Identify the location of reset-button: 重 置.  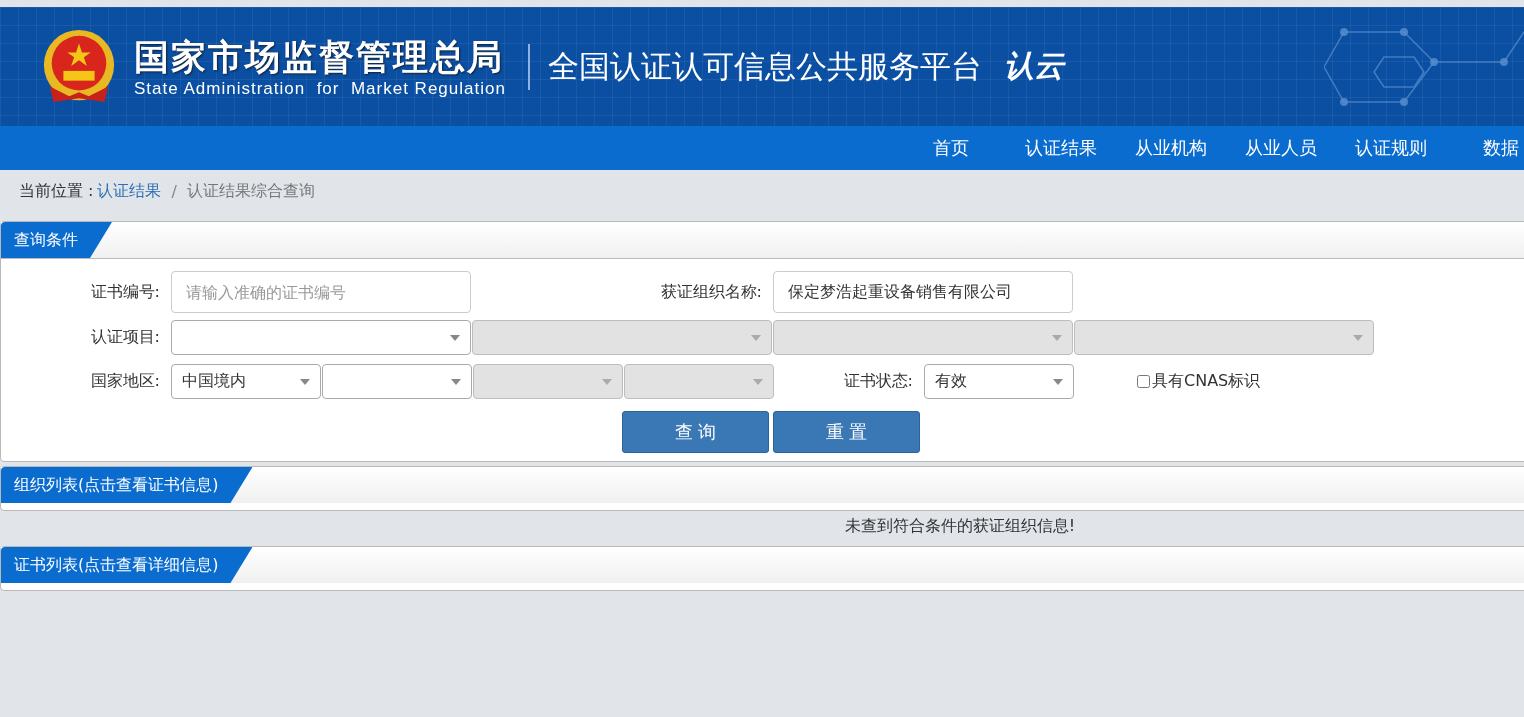
(846, 432).